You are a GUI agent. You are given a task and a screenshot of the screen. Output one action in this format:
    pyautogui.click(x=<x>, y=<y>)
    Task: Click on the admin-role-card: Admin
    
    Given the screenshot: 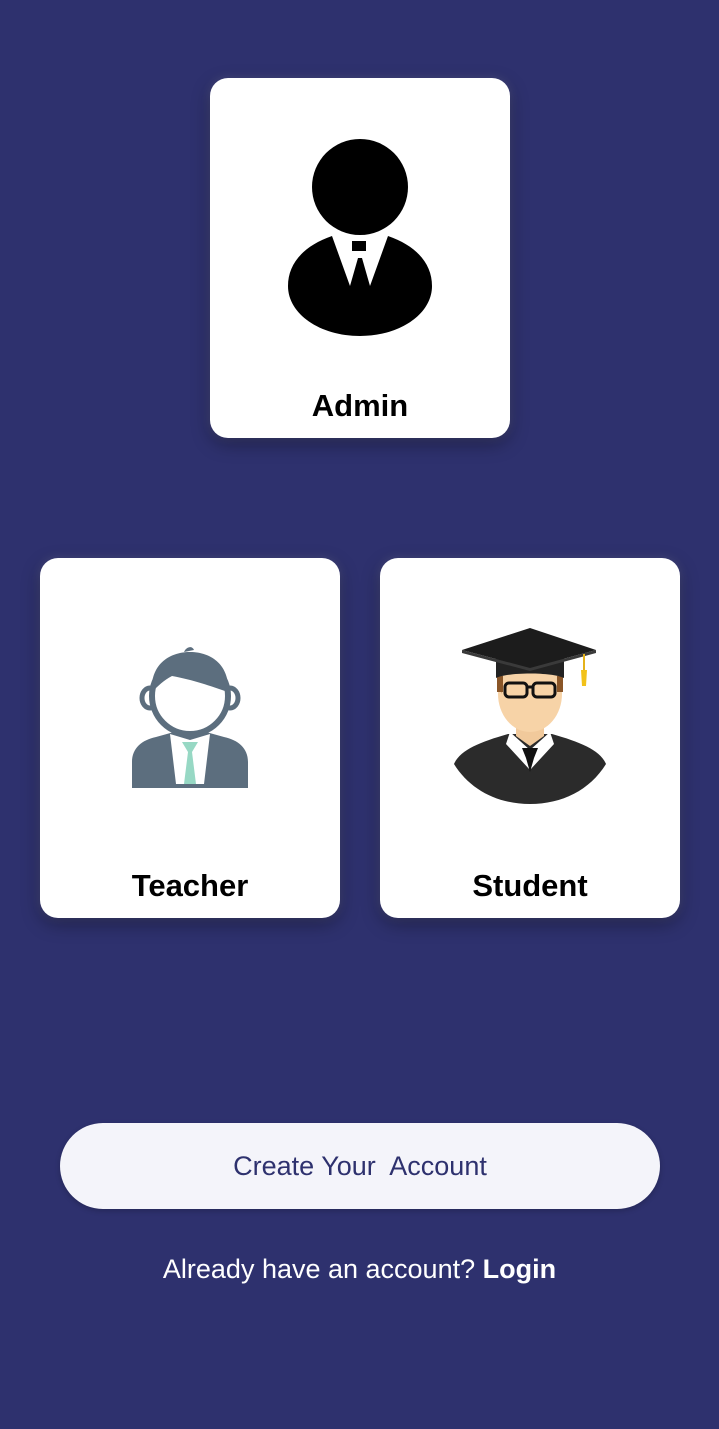 What is the action you would take?
    pyautogui.click(x=360, y=258)
    